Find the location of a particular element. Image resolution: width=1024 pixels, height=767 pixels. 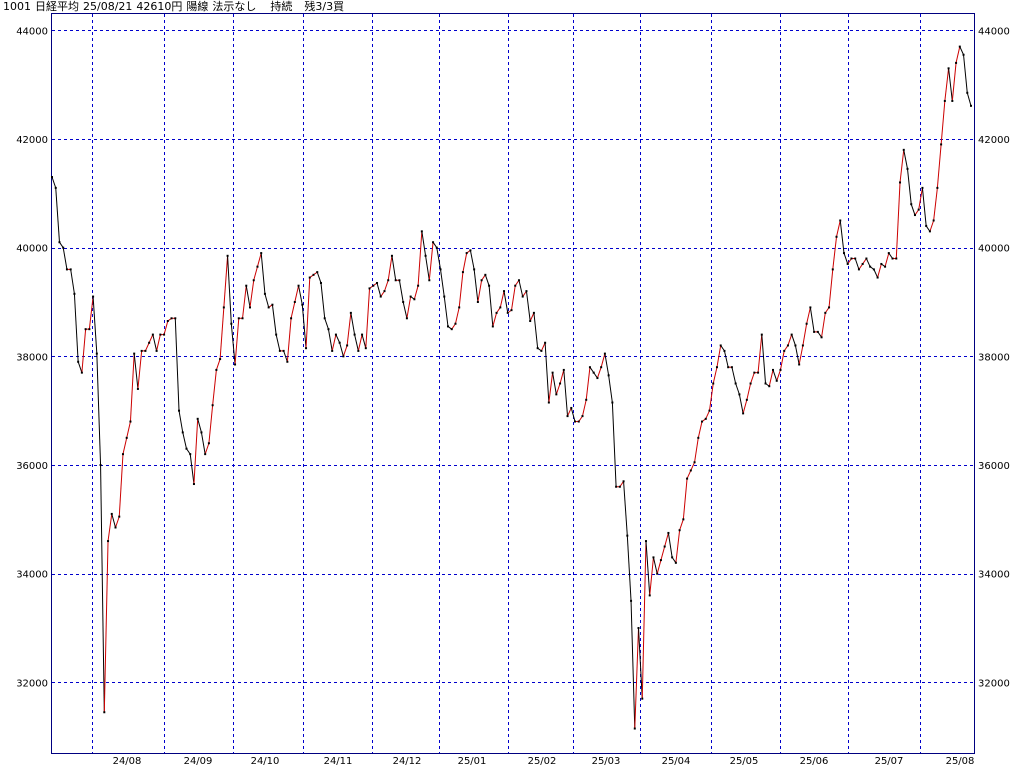

y-tick-label: 44000 is located at coordinates (32, 31).